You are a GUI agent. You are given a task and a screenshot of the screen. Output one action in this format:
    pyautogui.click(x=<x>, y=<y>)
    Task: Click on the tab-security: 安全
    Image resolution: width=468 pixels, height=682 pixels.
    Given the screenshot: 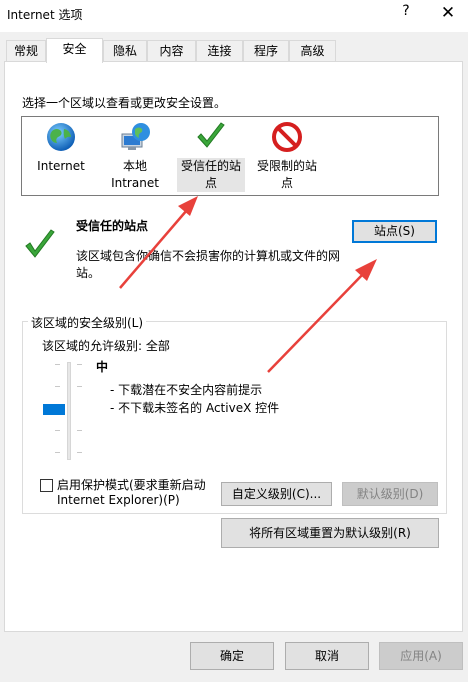 What is the action you would take?
    pyautogui.click(x=74, y=50)
    